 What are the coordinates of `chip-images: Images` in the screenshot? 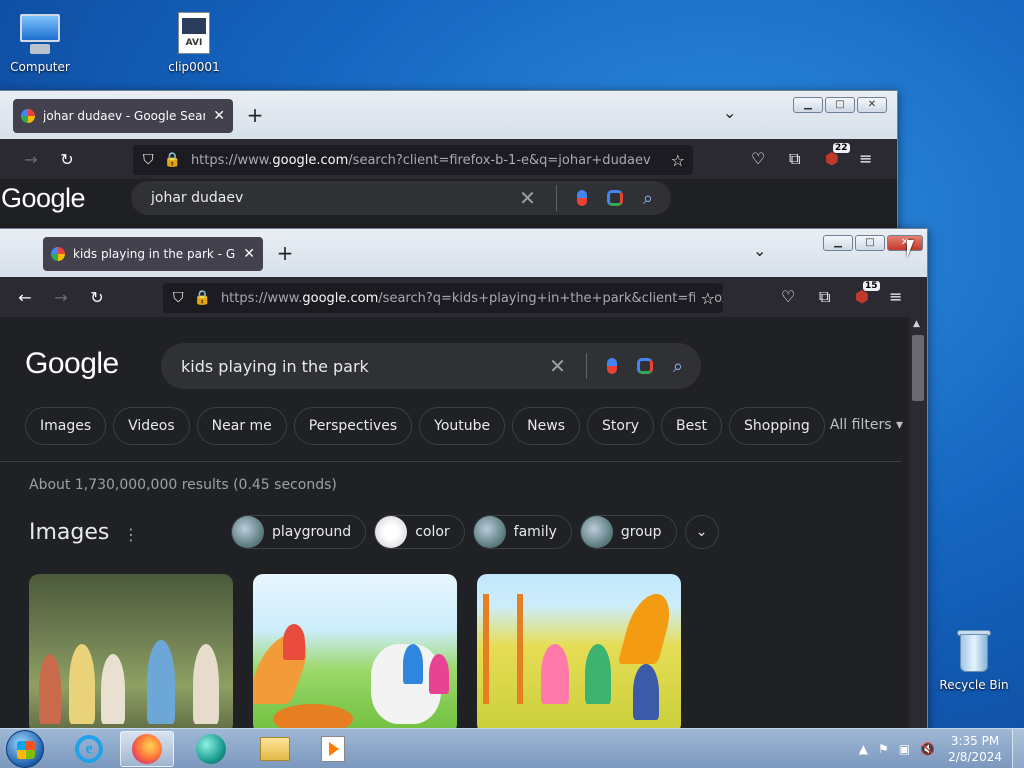 It's located at (66, 426).